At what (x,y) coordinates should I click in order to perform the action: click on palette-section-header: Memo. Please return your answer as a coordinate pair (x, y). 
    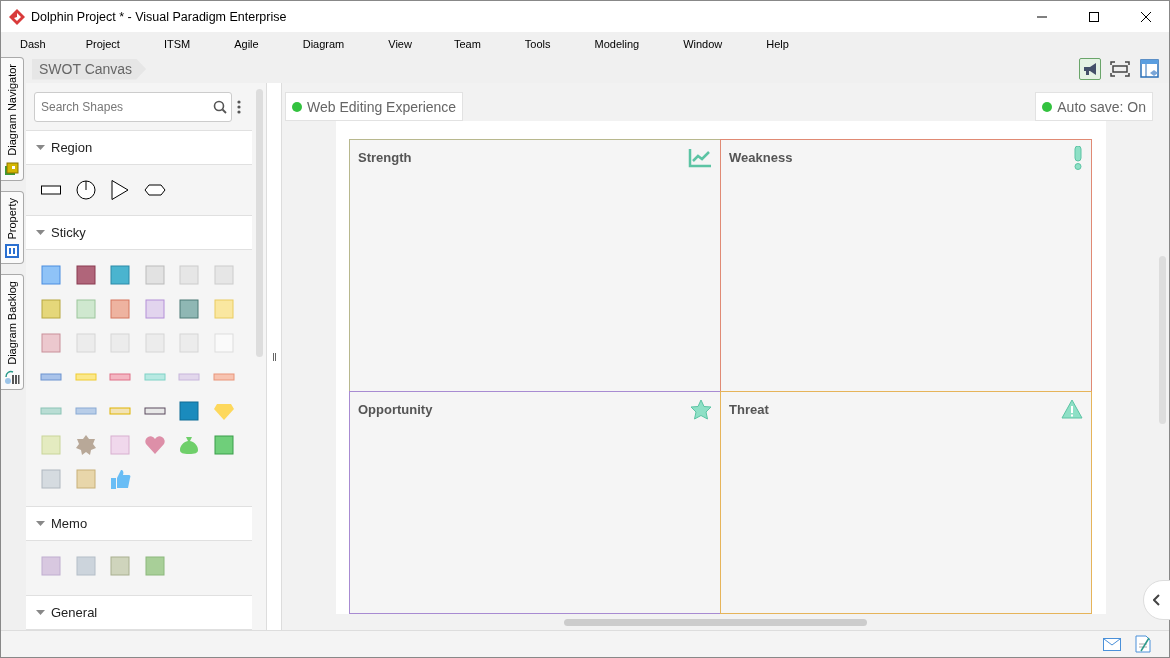
    Looking at the image, I should click on (139, 523).